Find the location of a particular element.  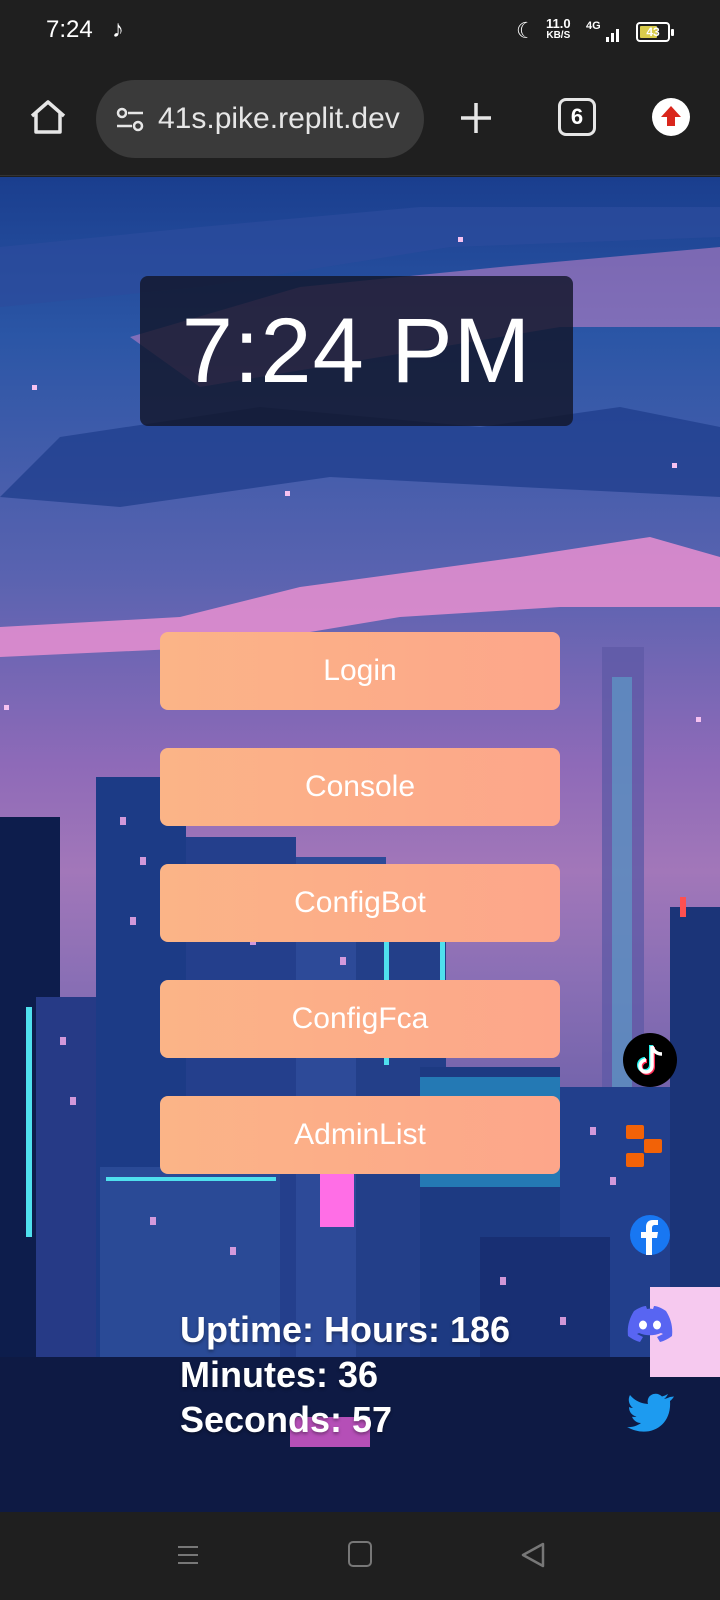

discord-link is located at coordinates (650, 1323).